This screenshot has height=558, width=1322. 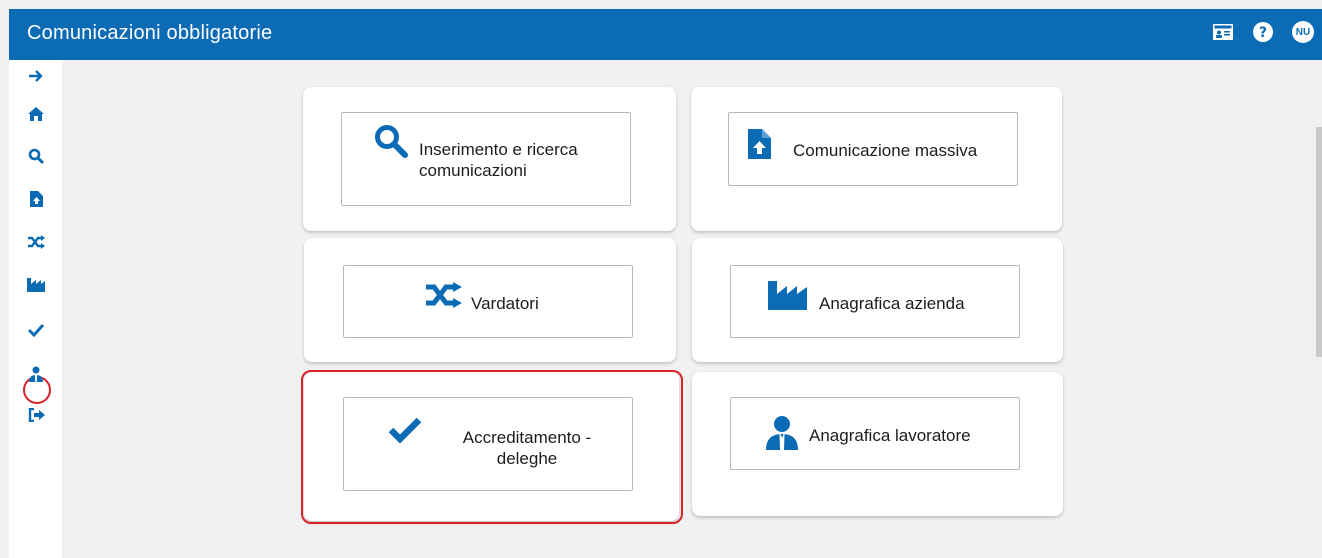 I want to click on sidebar, so click(x=35, y=309).